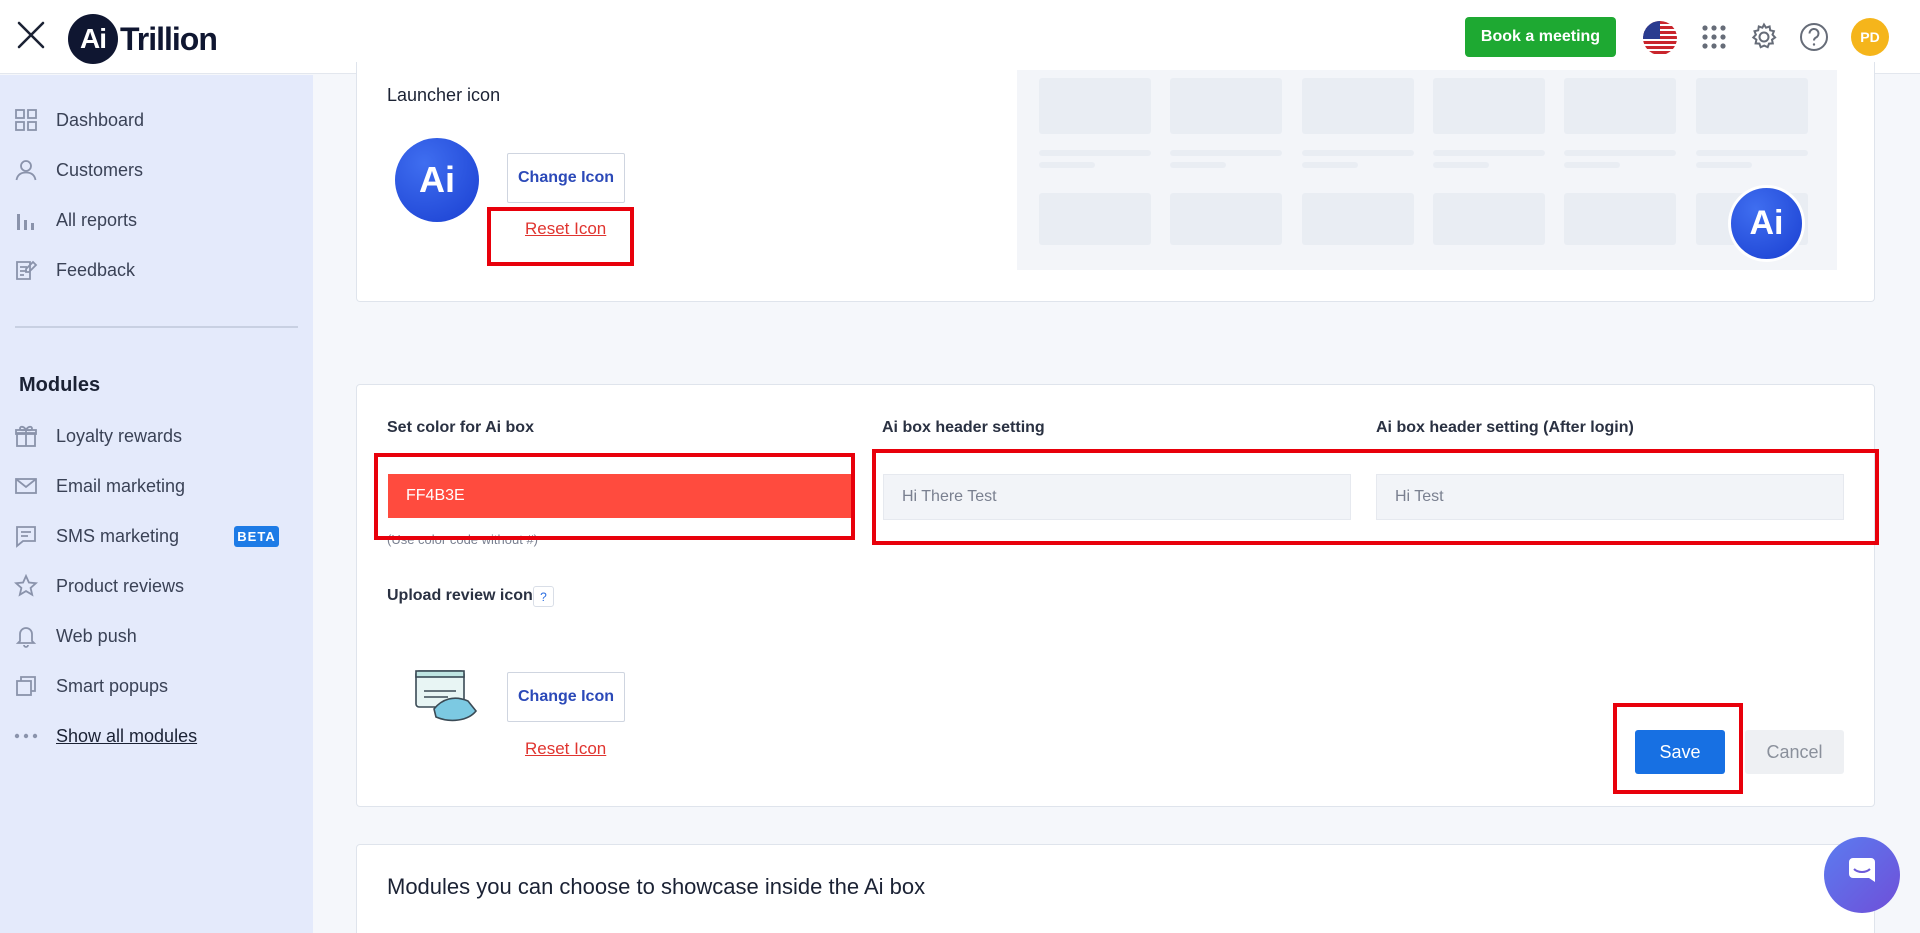 The width and height of the screenshot is (1920, 933). What do you see at coordinates (156, 220) in the screenshot?
I see `sidebar-item-all-reports: All reports` at bounding box center [156, 220].